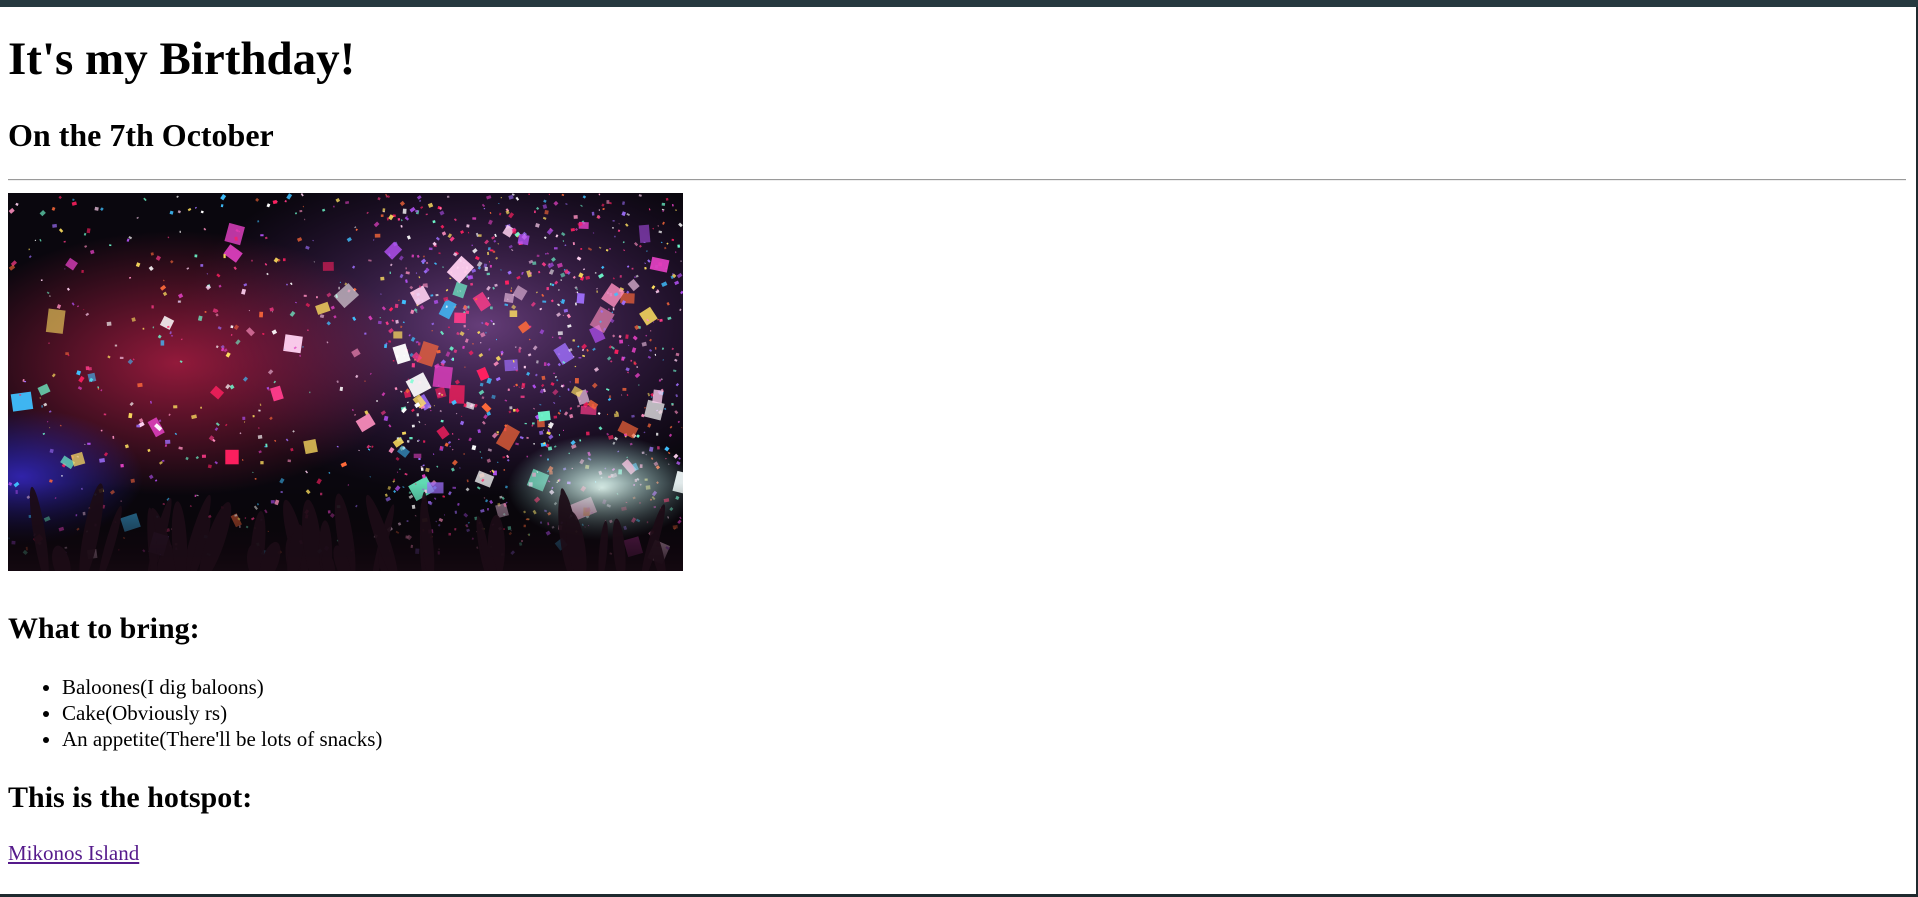  Describe the element at coordinates (957, 180) in the screenshot. I see `horizontal-divider` at that location.